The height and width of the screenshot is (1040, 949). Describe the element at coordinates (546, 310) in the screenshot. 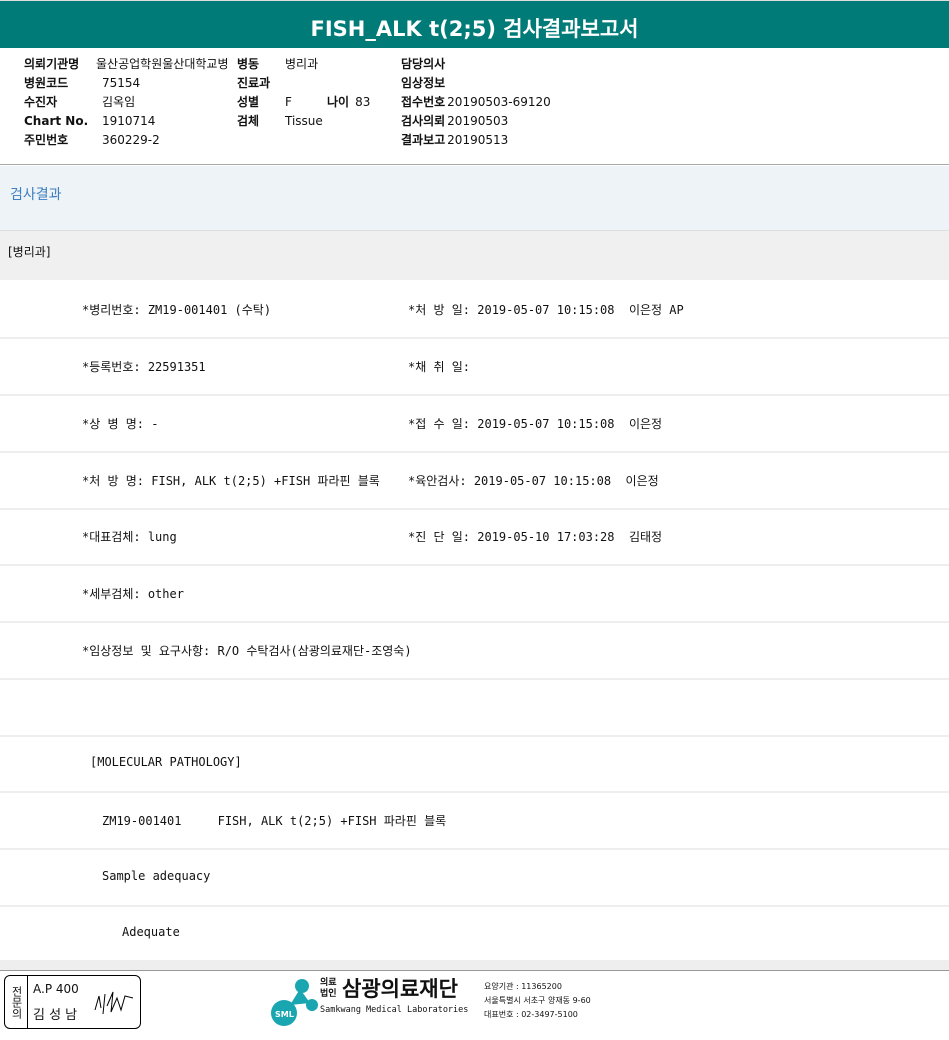

I see `row-right: *처 방 일: 2019-05-07 10:15:08 이은정 AP` at that location.